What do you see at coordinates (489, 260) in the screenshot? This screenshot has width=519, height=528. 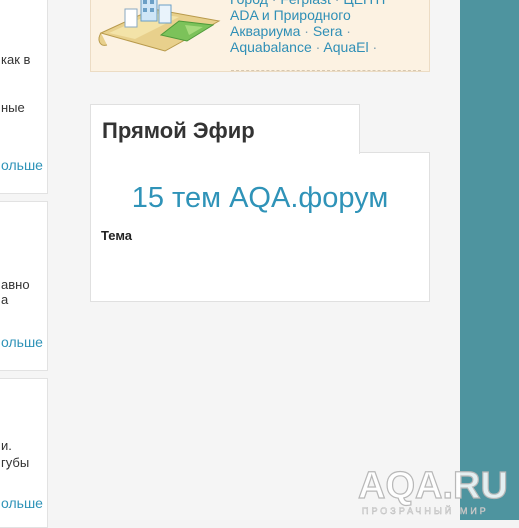 I see `right-sidebar` at bounding box center [489, 260].